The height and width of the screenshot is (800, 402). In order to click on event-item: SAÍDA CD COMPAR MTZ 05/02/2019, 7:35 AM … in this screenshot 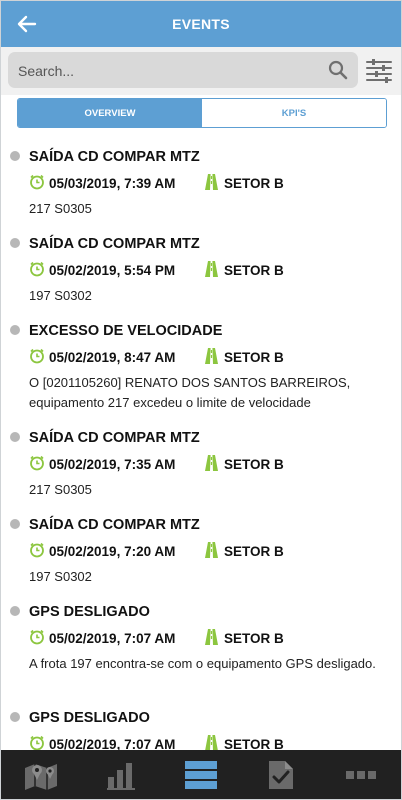, I will do `click(201, 461)`.